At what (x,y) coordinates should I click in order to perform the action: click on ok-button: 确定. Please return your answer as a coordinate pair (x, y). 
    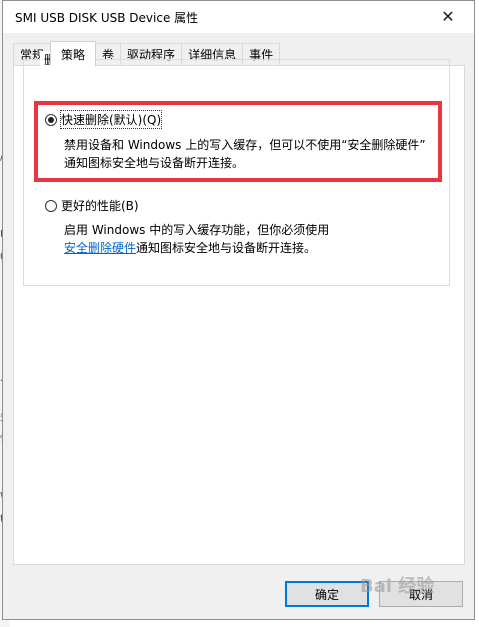
    Looking at the image, I should click on (327, 594).